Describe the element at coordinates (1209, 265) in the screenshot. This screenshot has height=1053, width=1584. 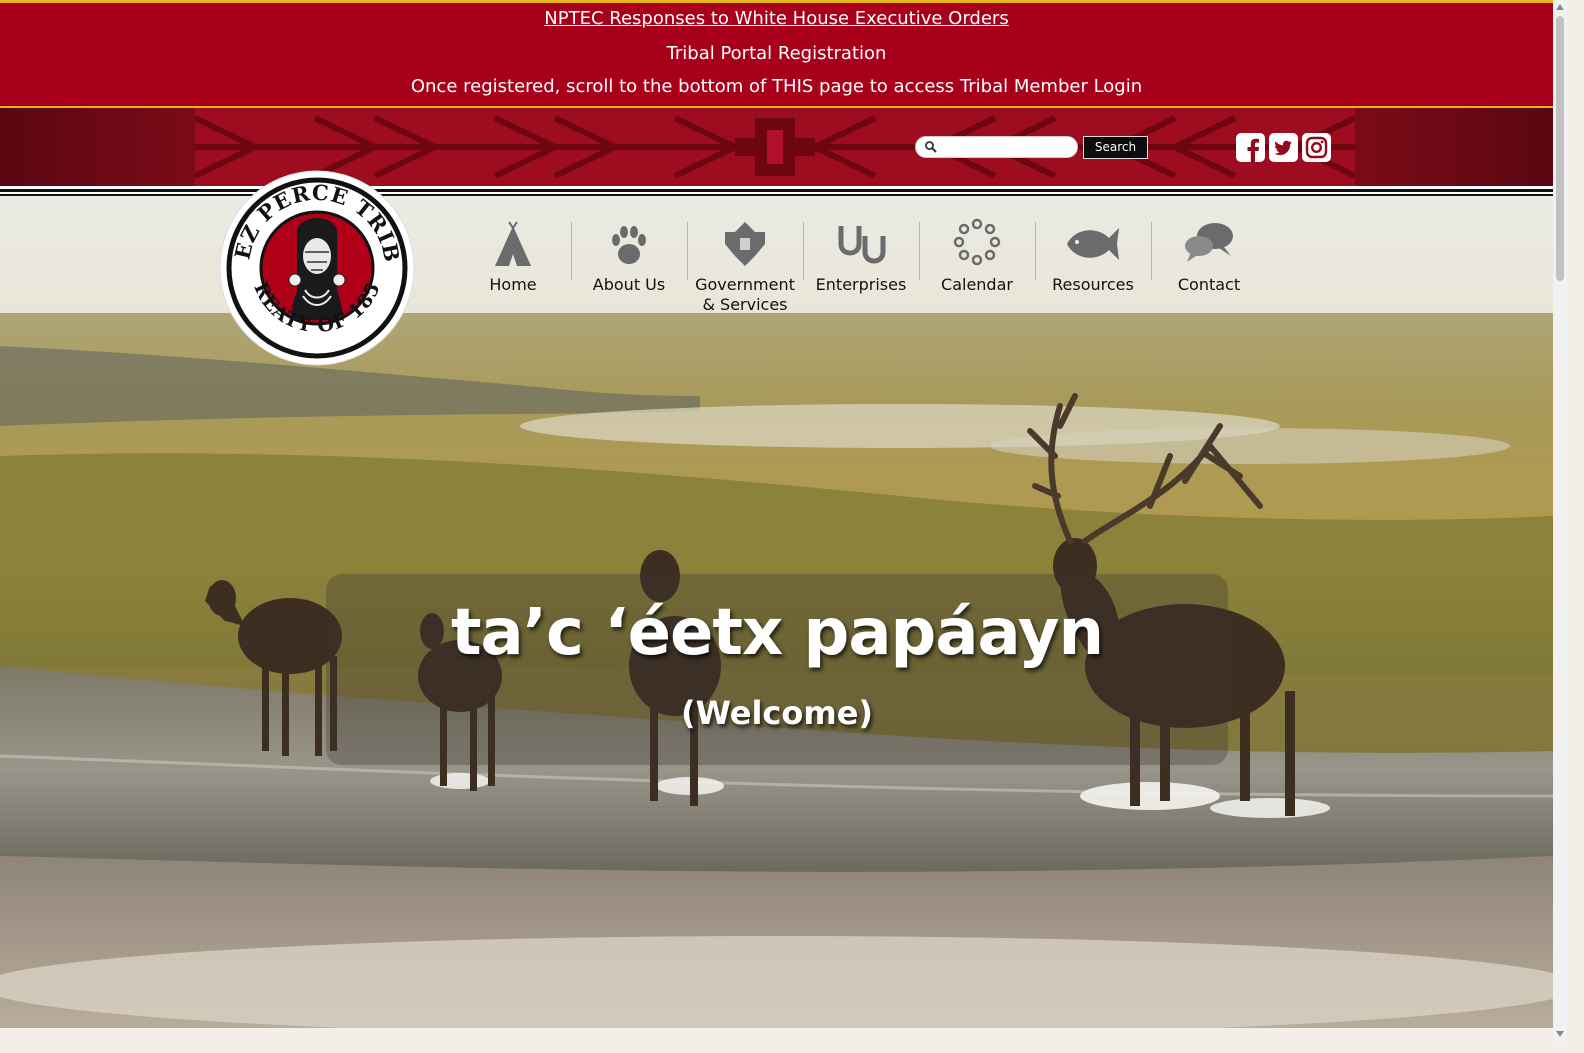
I see `nav-contact: Contact` at that location.